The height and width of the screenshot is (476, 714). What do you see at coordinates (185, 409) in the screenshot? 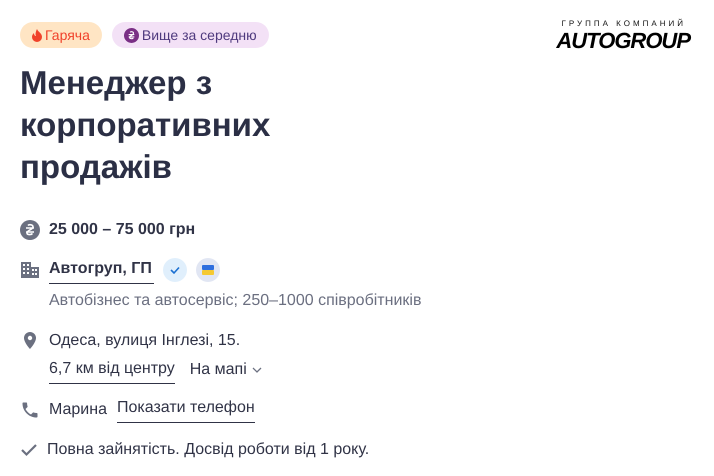
I see `show-phone-link: Показати телефон` at bounding box center [185, 409].